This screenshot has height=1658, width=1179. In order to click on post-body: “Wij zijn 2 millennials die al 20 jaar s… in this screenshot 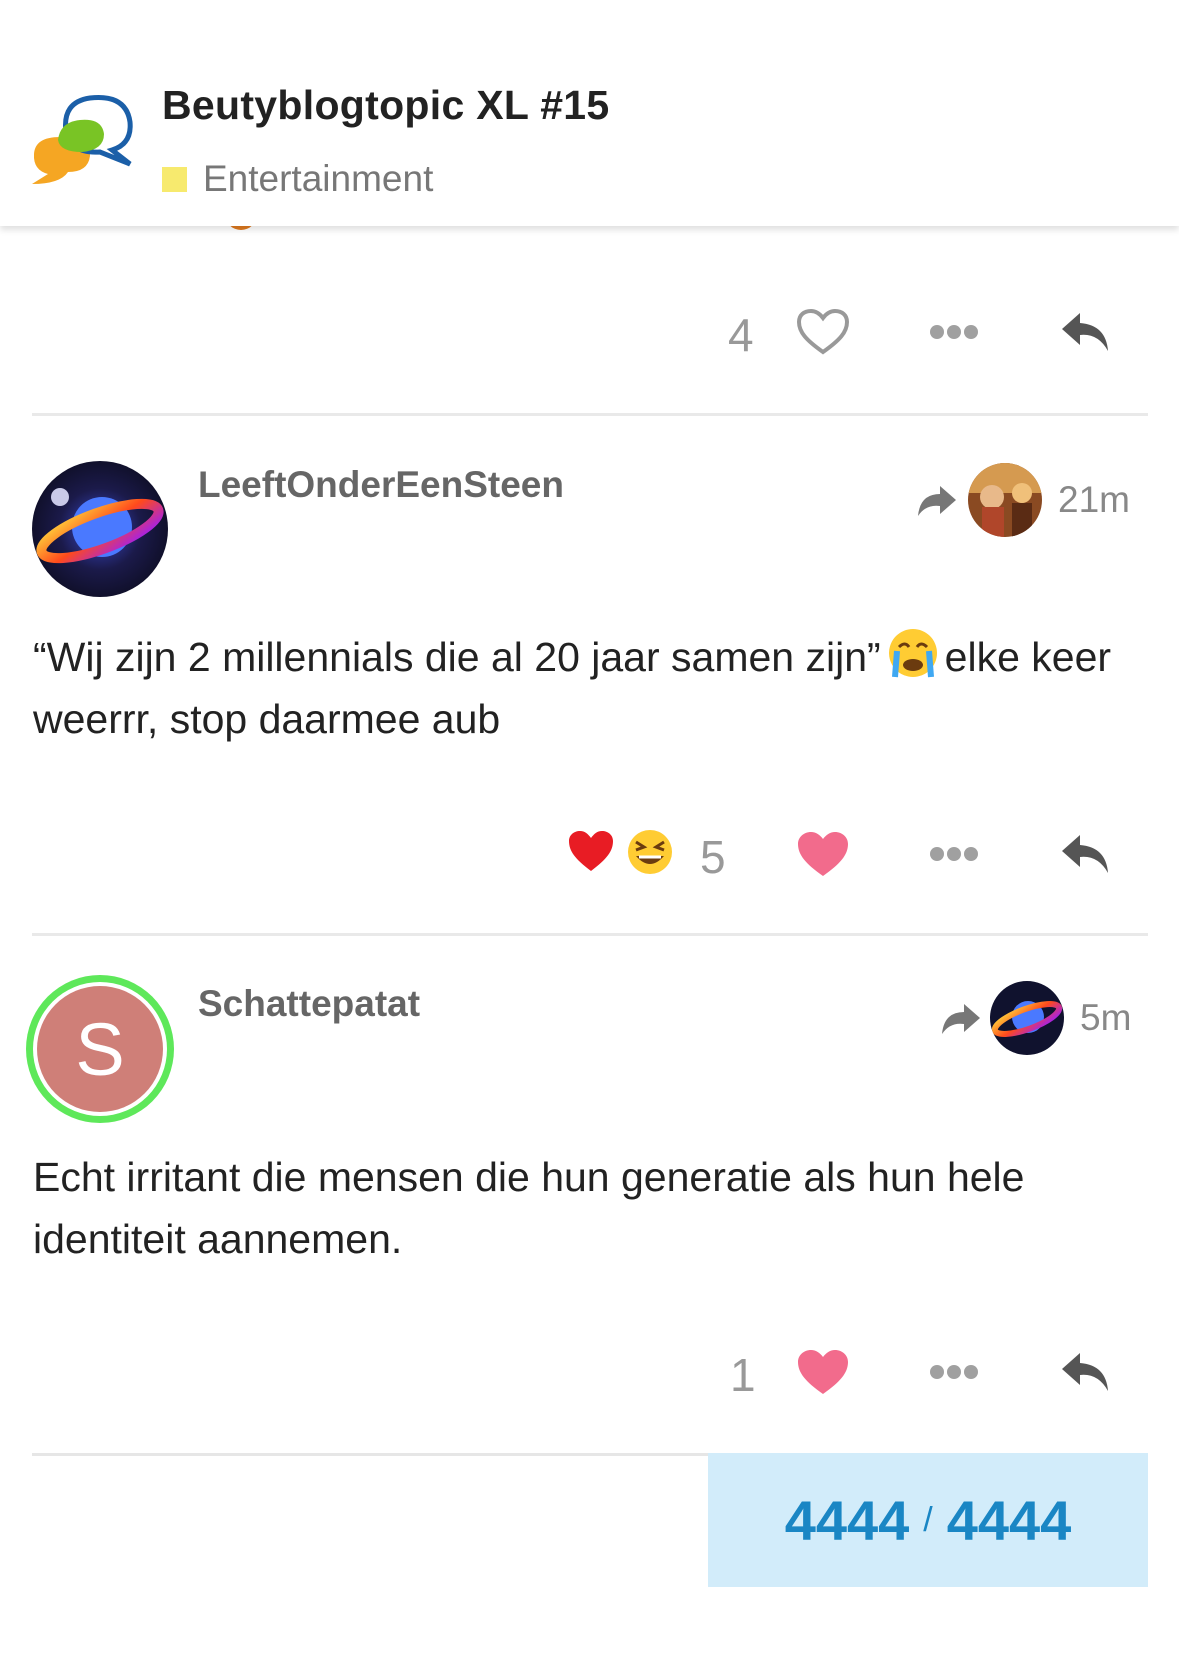, I will do `click(588, 688)`.